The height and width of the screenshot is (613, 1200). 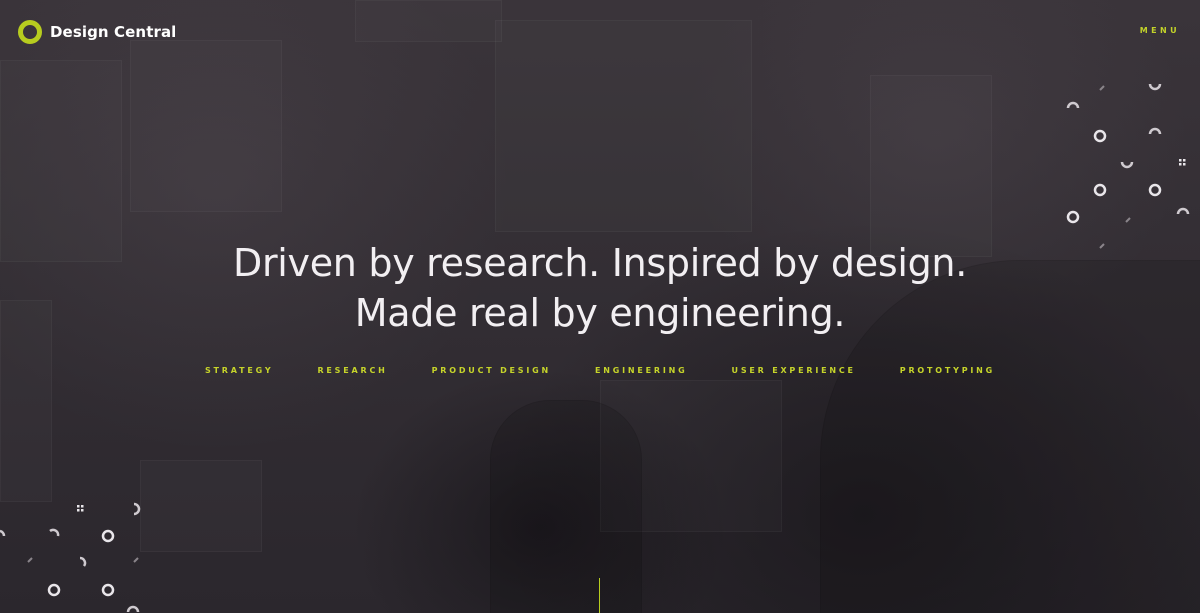 I want to click on service-link-engineering: ENGINEERING, so click(x=641, y=370).